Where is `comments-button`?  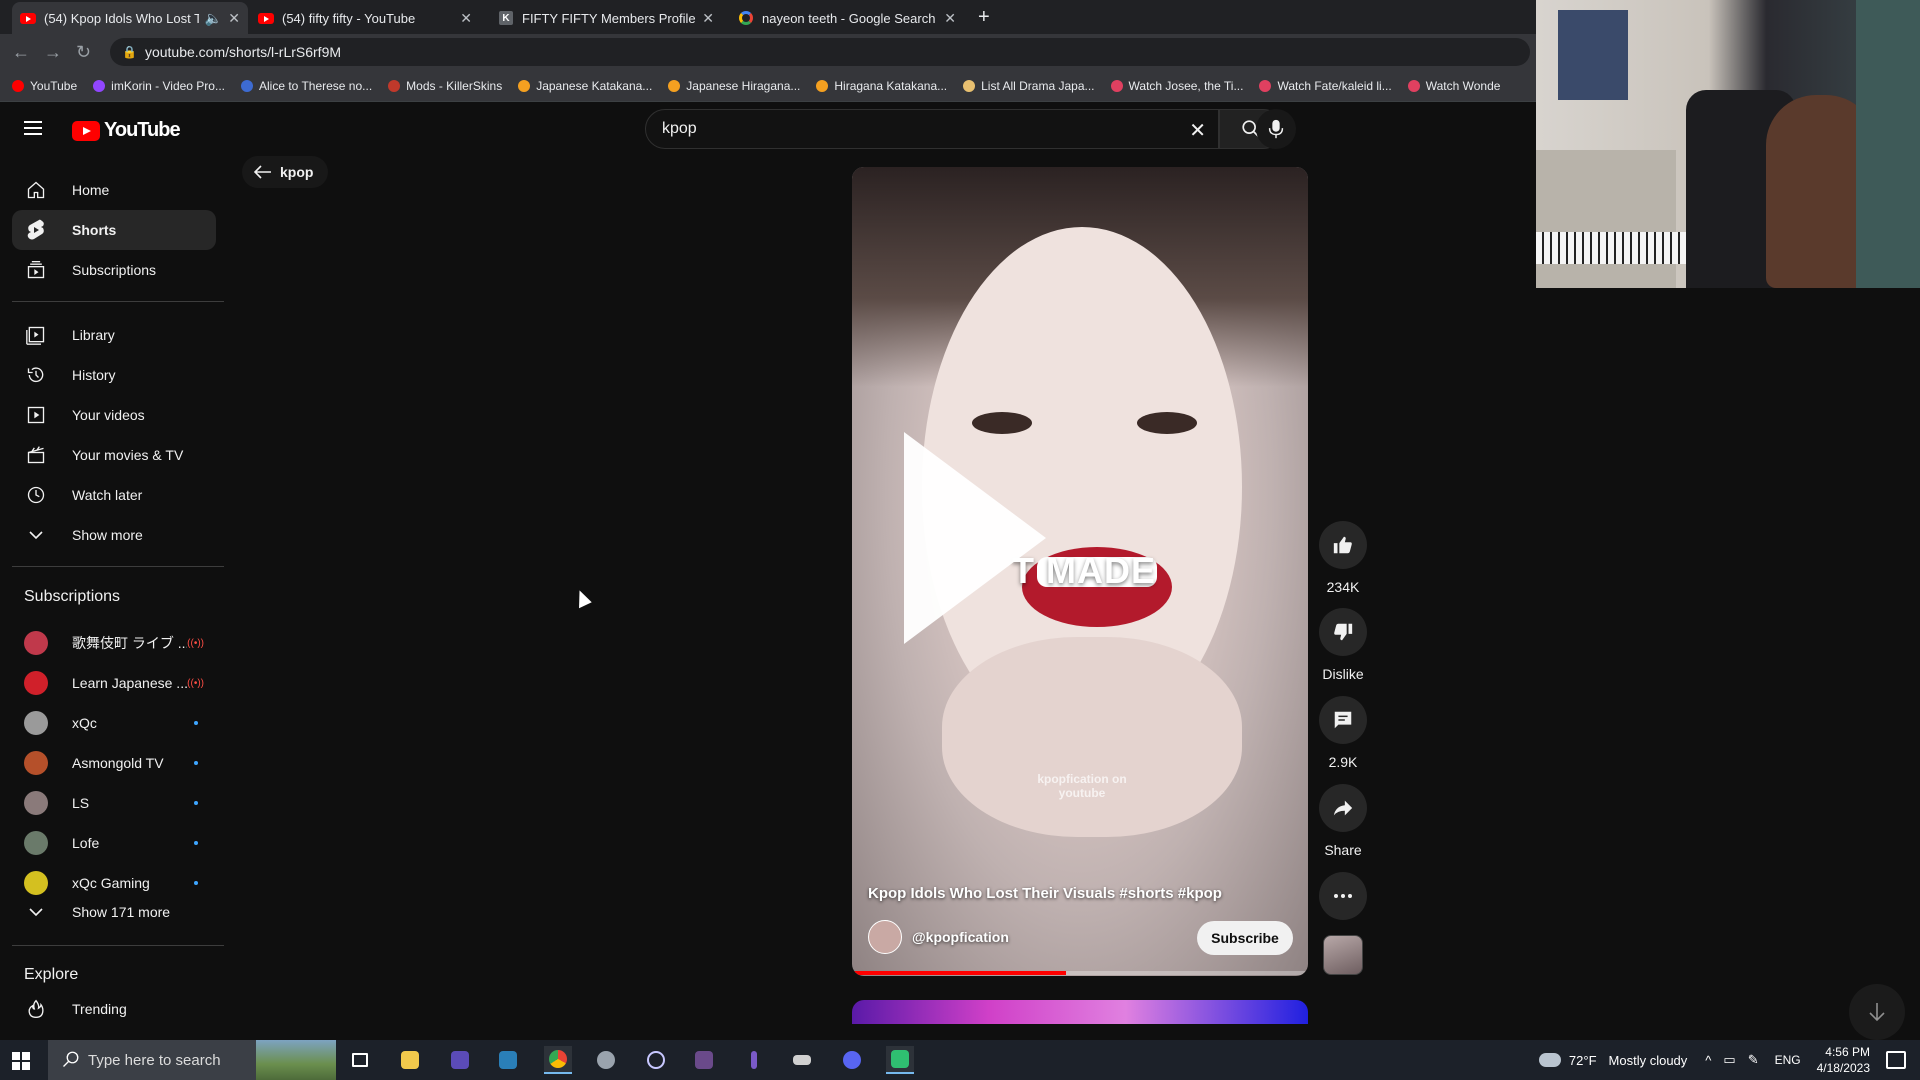
comments-button is located at coordinates (1343, 720).